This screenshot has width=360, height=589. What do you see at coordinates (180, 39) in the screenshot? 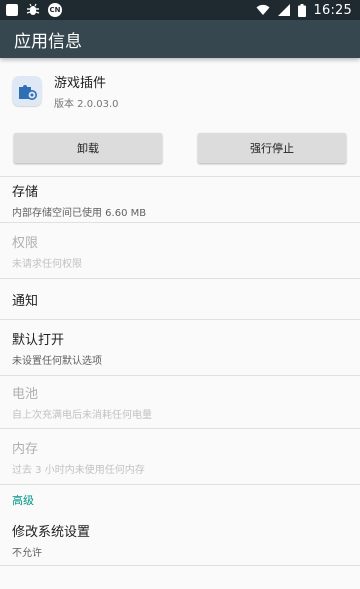
I see `app-bar: 应用信息` at bounding box center [180, 39].